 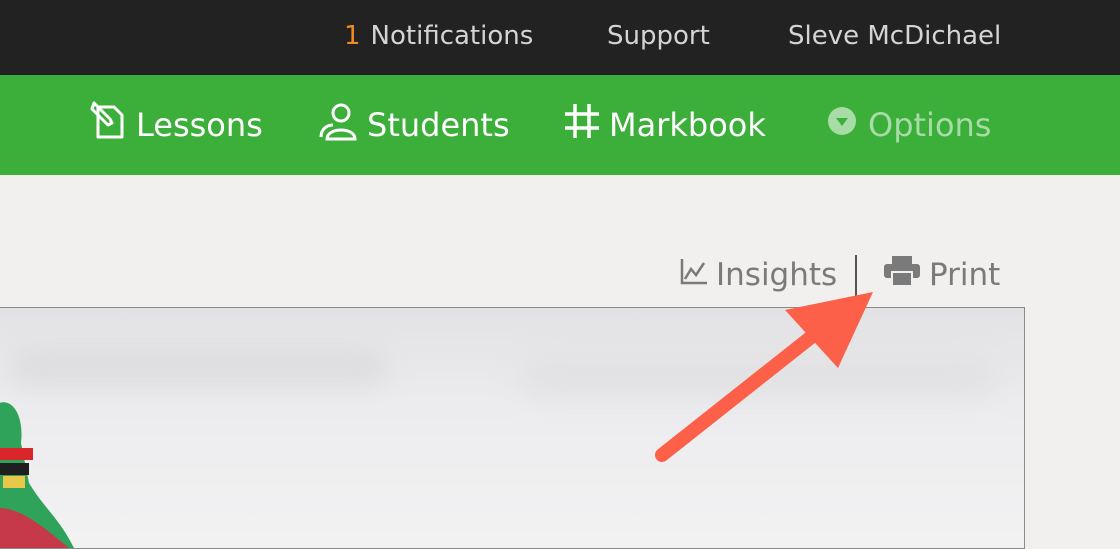 I want to click on notifications-count: 1, so click(x=352, y=36).